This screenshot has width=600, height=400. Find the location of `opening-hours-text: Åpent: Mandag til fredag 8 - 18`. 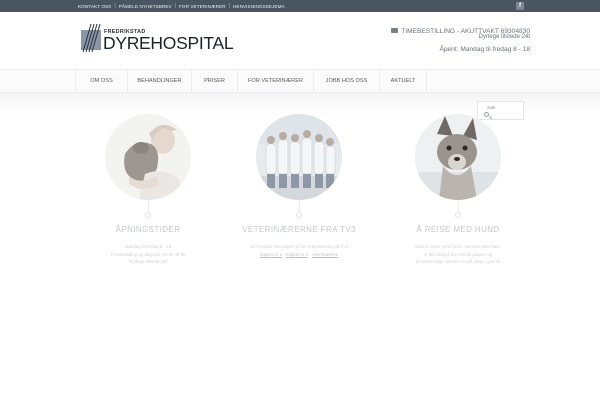

opening-hours-text: Åpent: Mandag til fredag 8 - 18 is located at coordinates (484, 49).